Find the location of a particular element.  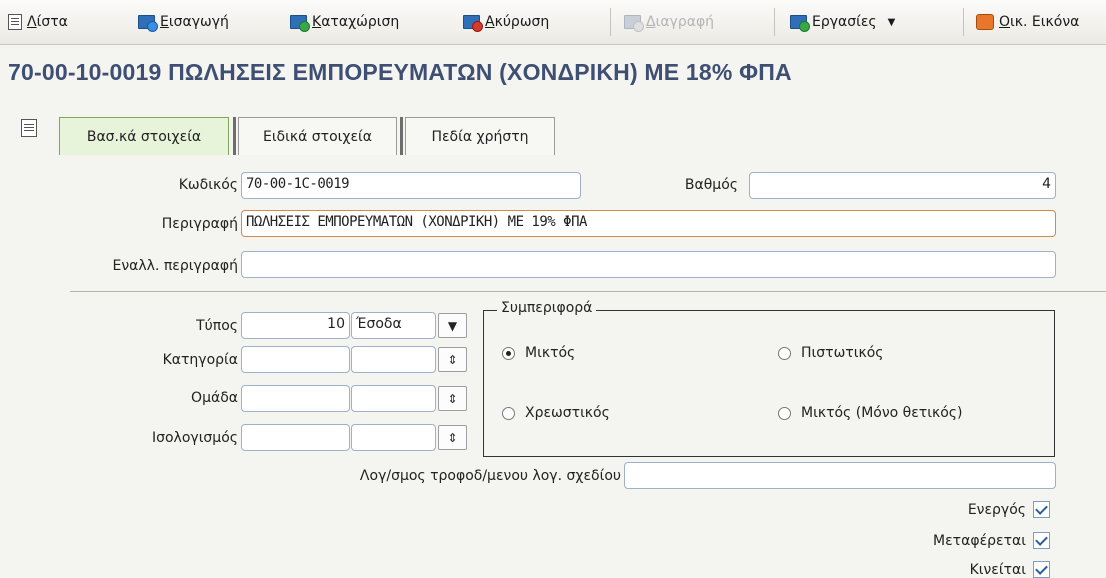

modified-plan-label: Λογ/σμος τροφοδ/μενου λογ. σχεδίου is located at coordinates (490, 476).